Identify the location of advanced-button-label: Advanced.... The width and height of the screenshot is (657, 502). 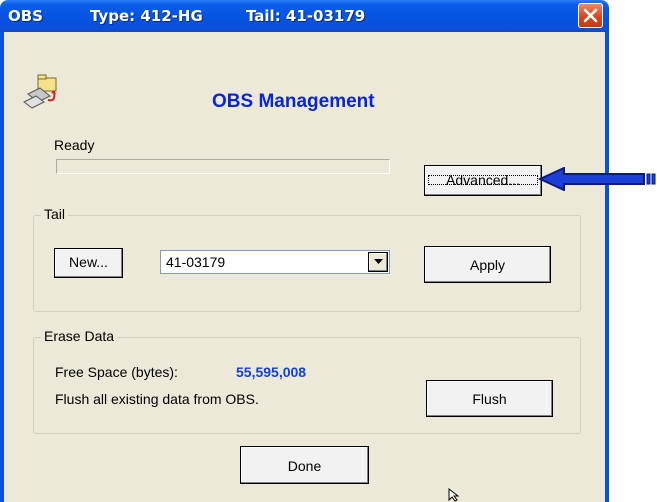
(483, 180).